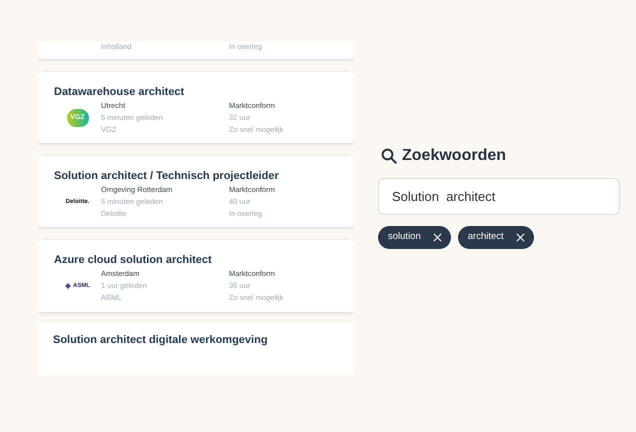 The width and height of the screenshot is (636, 432). Describe the element at coordinates (499, 196) in the screenshot. I see `search-field: Solution architect` at that location.